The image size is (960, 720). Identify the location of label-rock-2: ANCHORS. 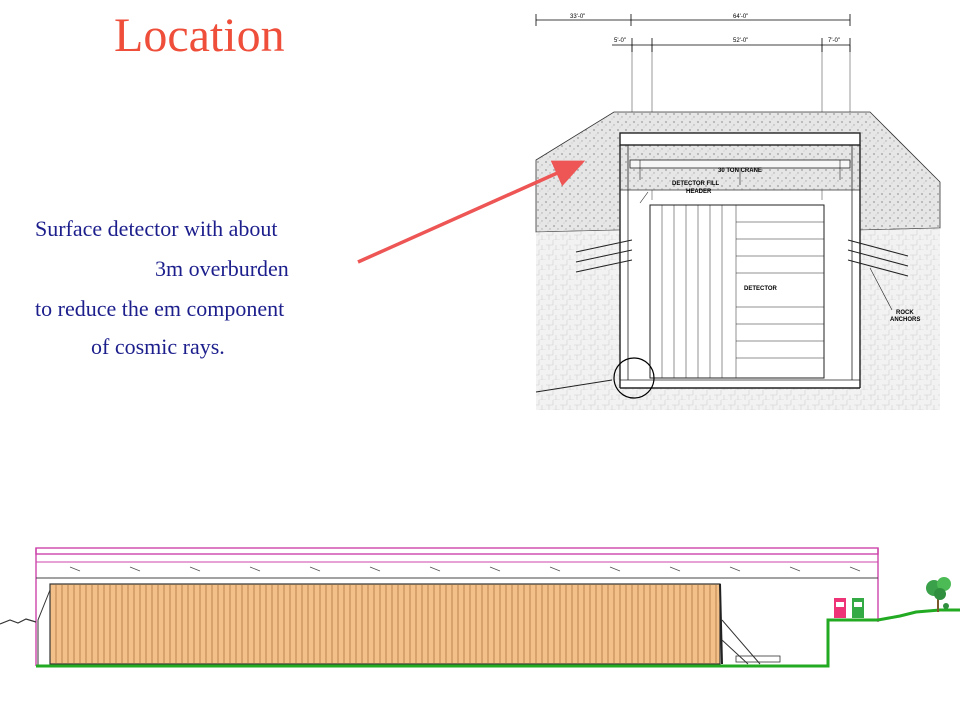
(905, 320).